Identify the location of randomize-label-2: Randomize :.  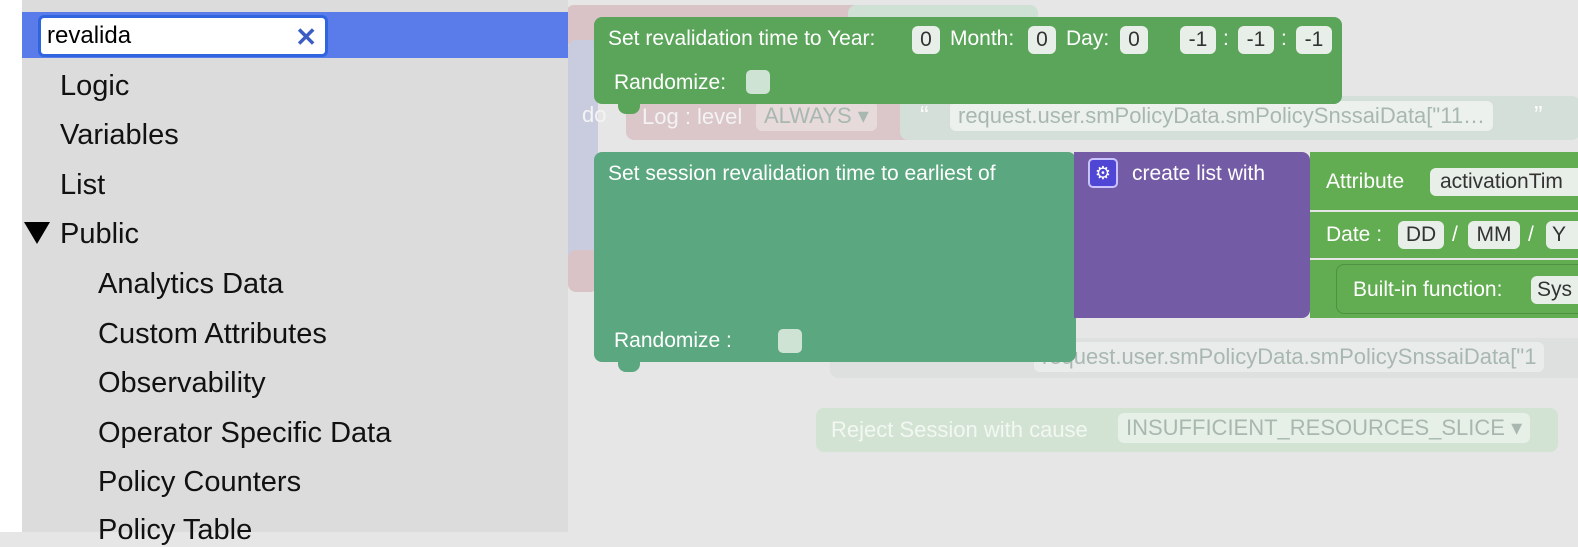
(673, 340).